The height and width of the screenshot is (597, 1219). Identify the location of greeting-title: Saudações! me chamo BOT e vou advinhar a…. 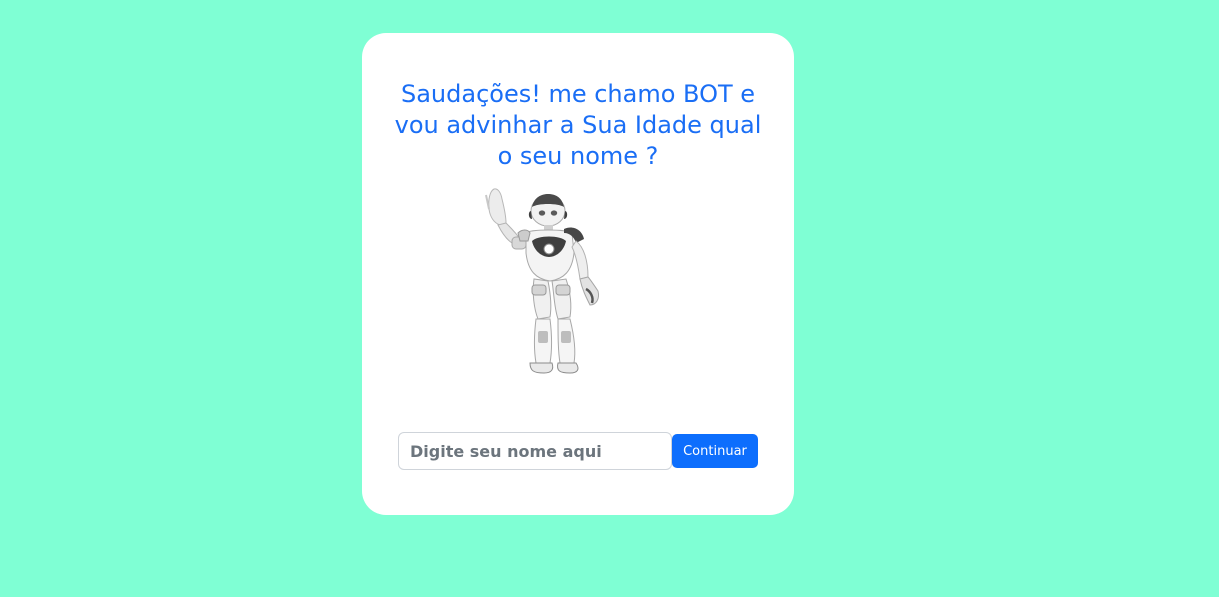
(578, 125).